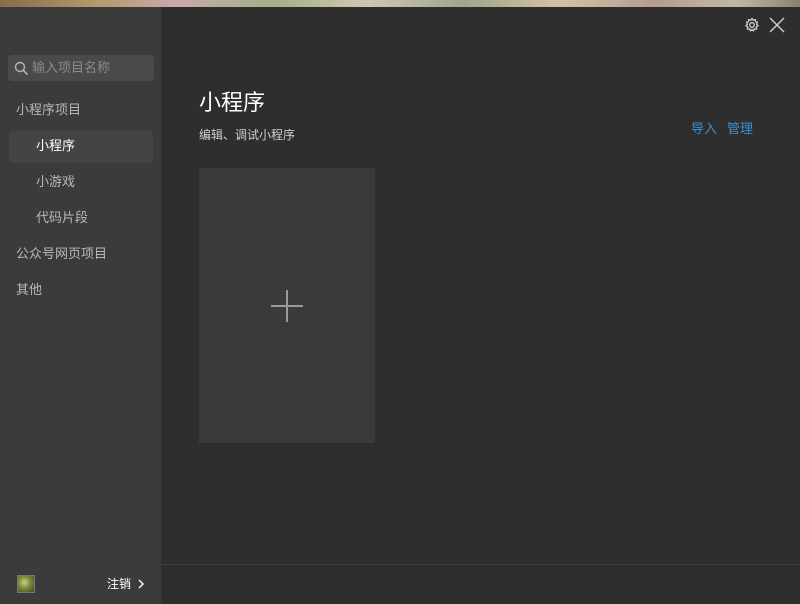  Describe the element at coordinates (80, 584) in the screenshot. I see `sidebar-footer: 注销` at that location.